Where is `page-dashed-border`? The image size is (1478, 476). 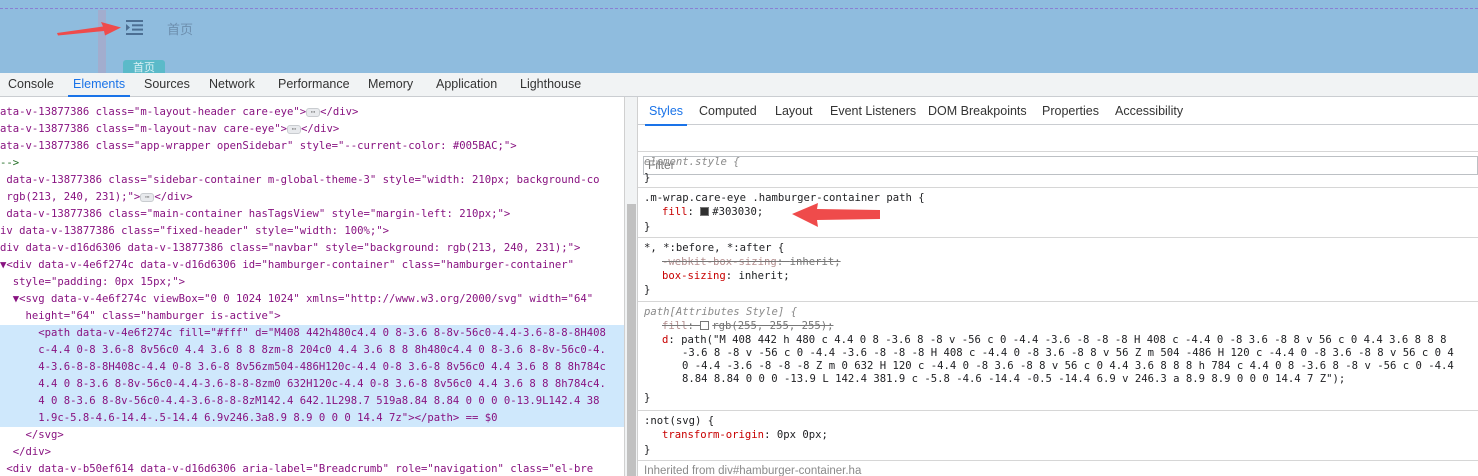 page-dashed-border is located at coordinates (739, 8).